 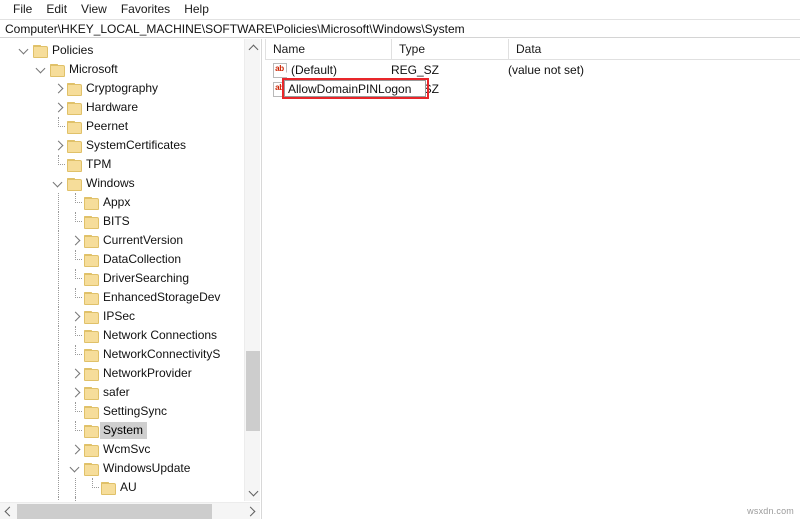 I want to click on tree-item-wcmsvc: WcmSvc, so click(x=121, y=449).